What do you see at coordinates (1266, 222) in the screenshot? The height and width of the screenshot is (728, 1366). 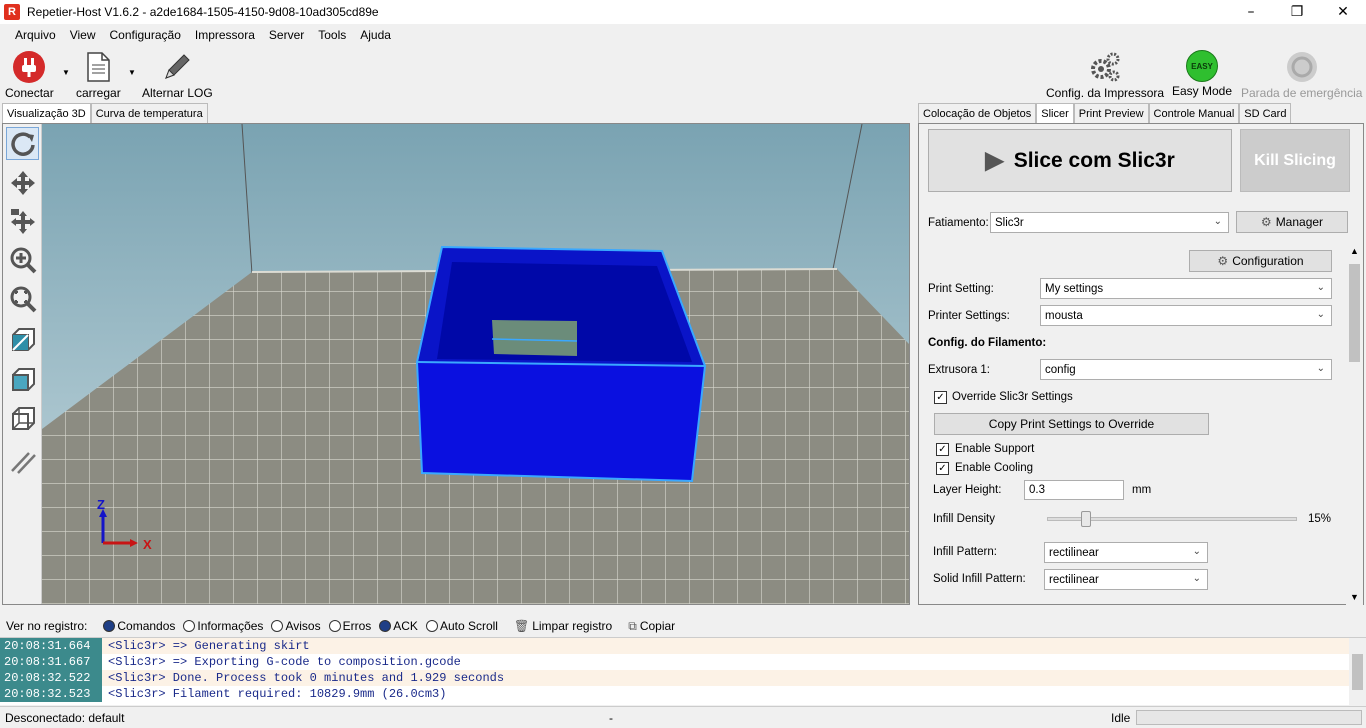 I see `gear-icon: ⚙` at bounding box center [1266, 222].